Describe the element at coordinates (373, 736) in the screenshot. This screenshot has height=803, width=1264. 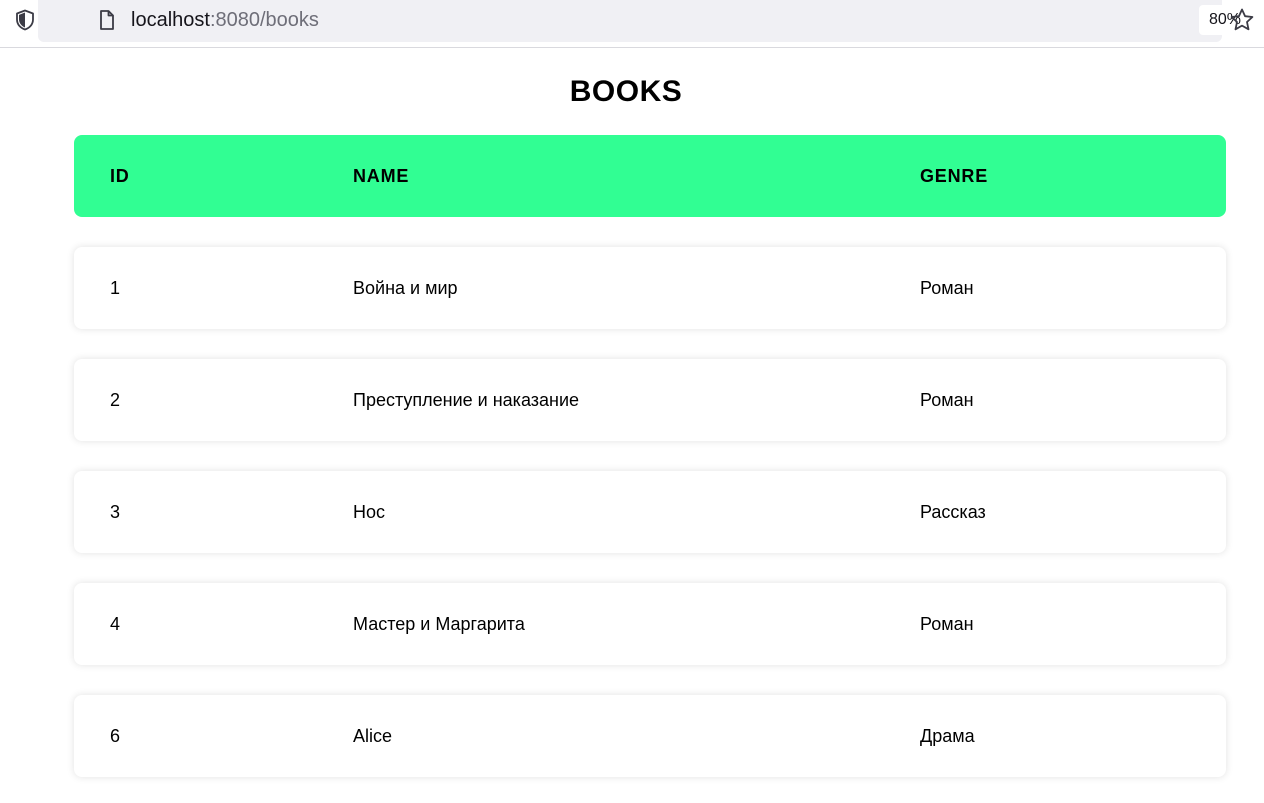
I see `cell-name: Alice` at that location.